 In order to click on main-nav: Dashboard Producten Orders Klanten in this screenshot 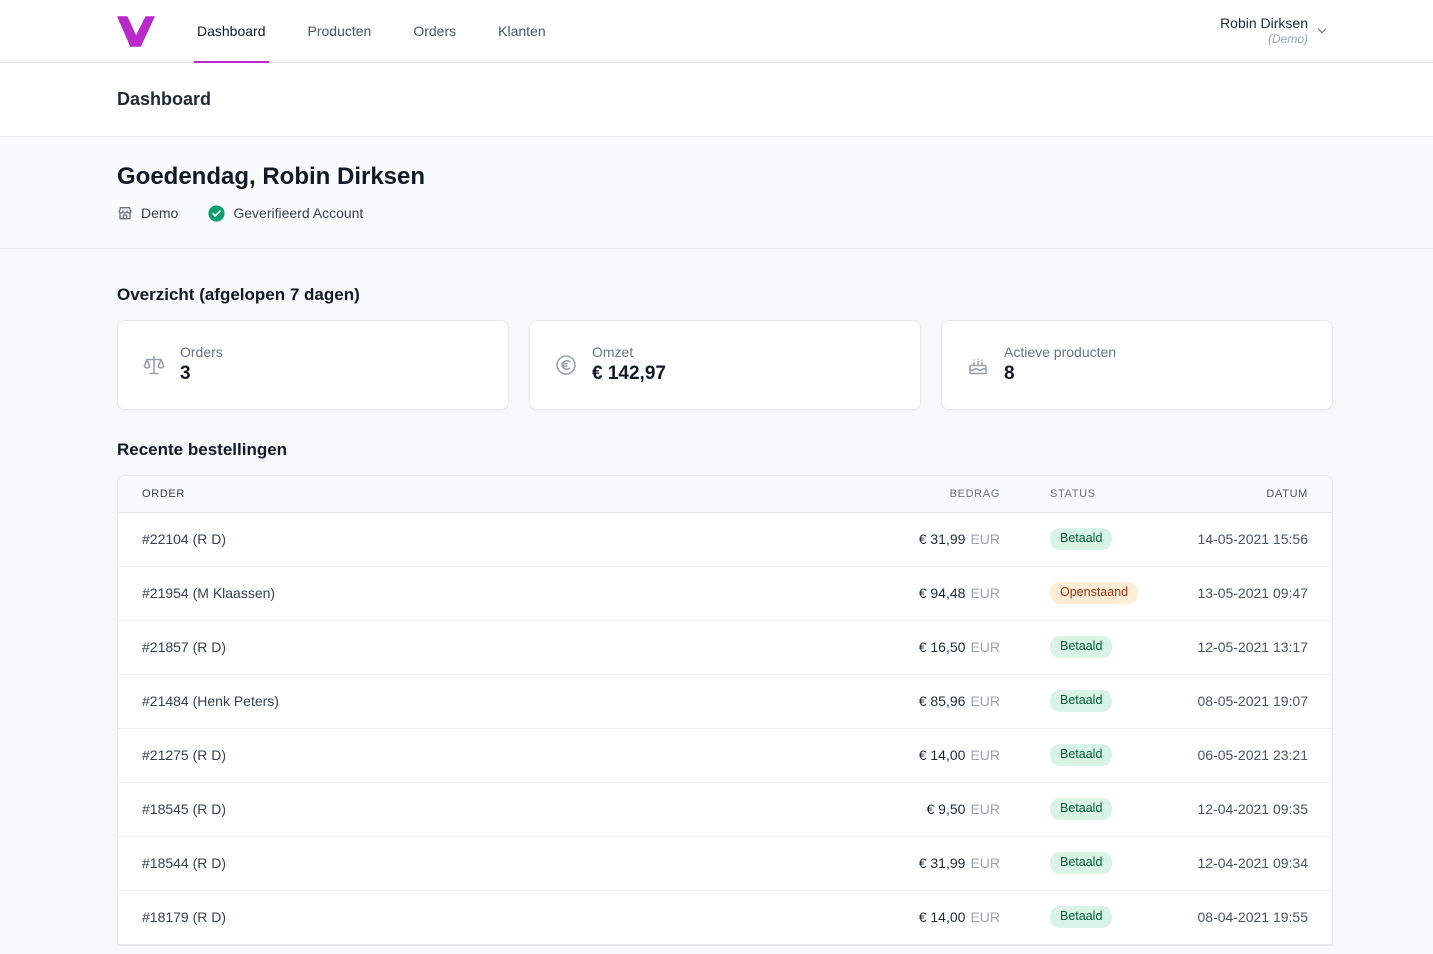, I will do `click(391, 31)`.